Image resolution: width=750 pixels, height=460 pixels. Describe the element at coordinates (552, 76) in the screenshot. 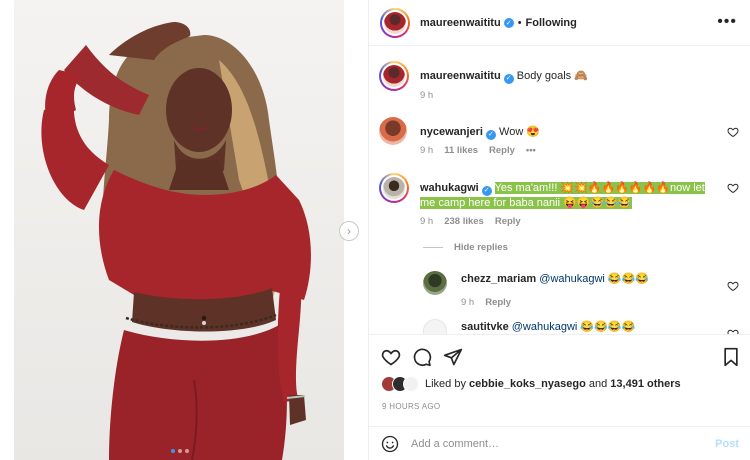

I see `caption-text: Body goals 🙈` at that location.